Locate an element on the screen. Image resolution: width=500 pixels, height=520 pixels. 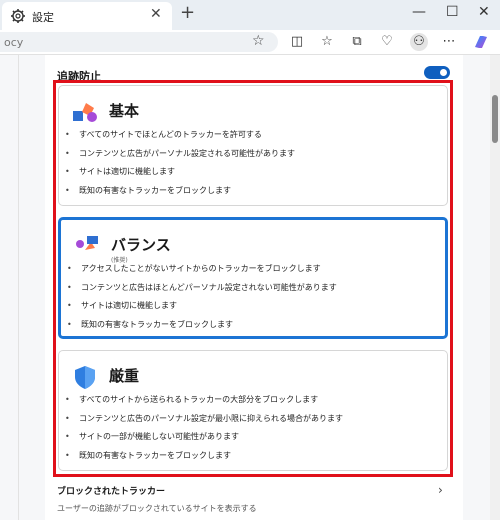
level-name: 基本 is located at coordinates (124, 111).